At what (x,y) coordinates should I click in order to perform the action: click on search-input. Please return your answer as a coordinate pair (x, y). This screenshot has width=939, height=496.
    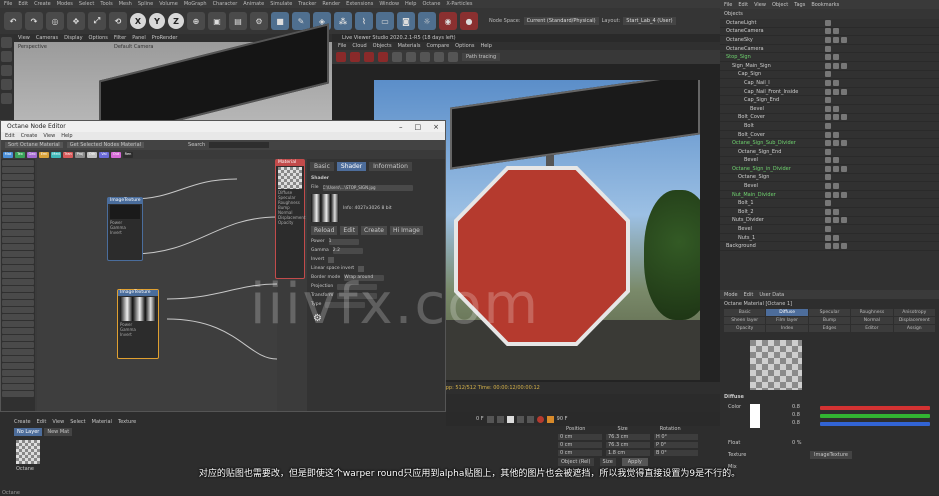
    Looking at the image, I should click on (239, 145).